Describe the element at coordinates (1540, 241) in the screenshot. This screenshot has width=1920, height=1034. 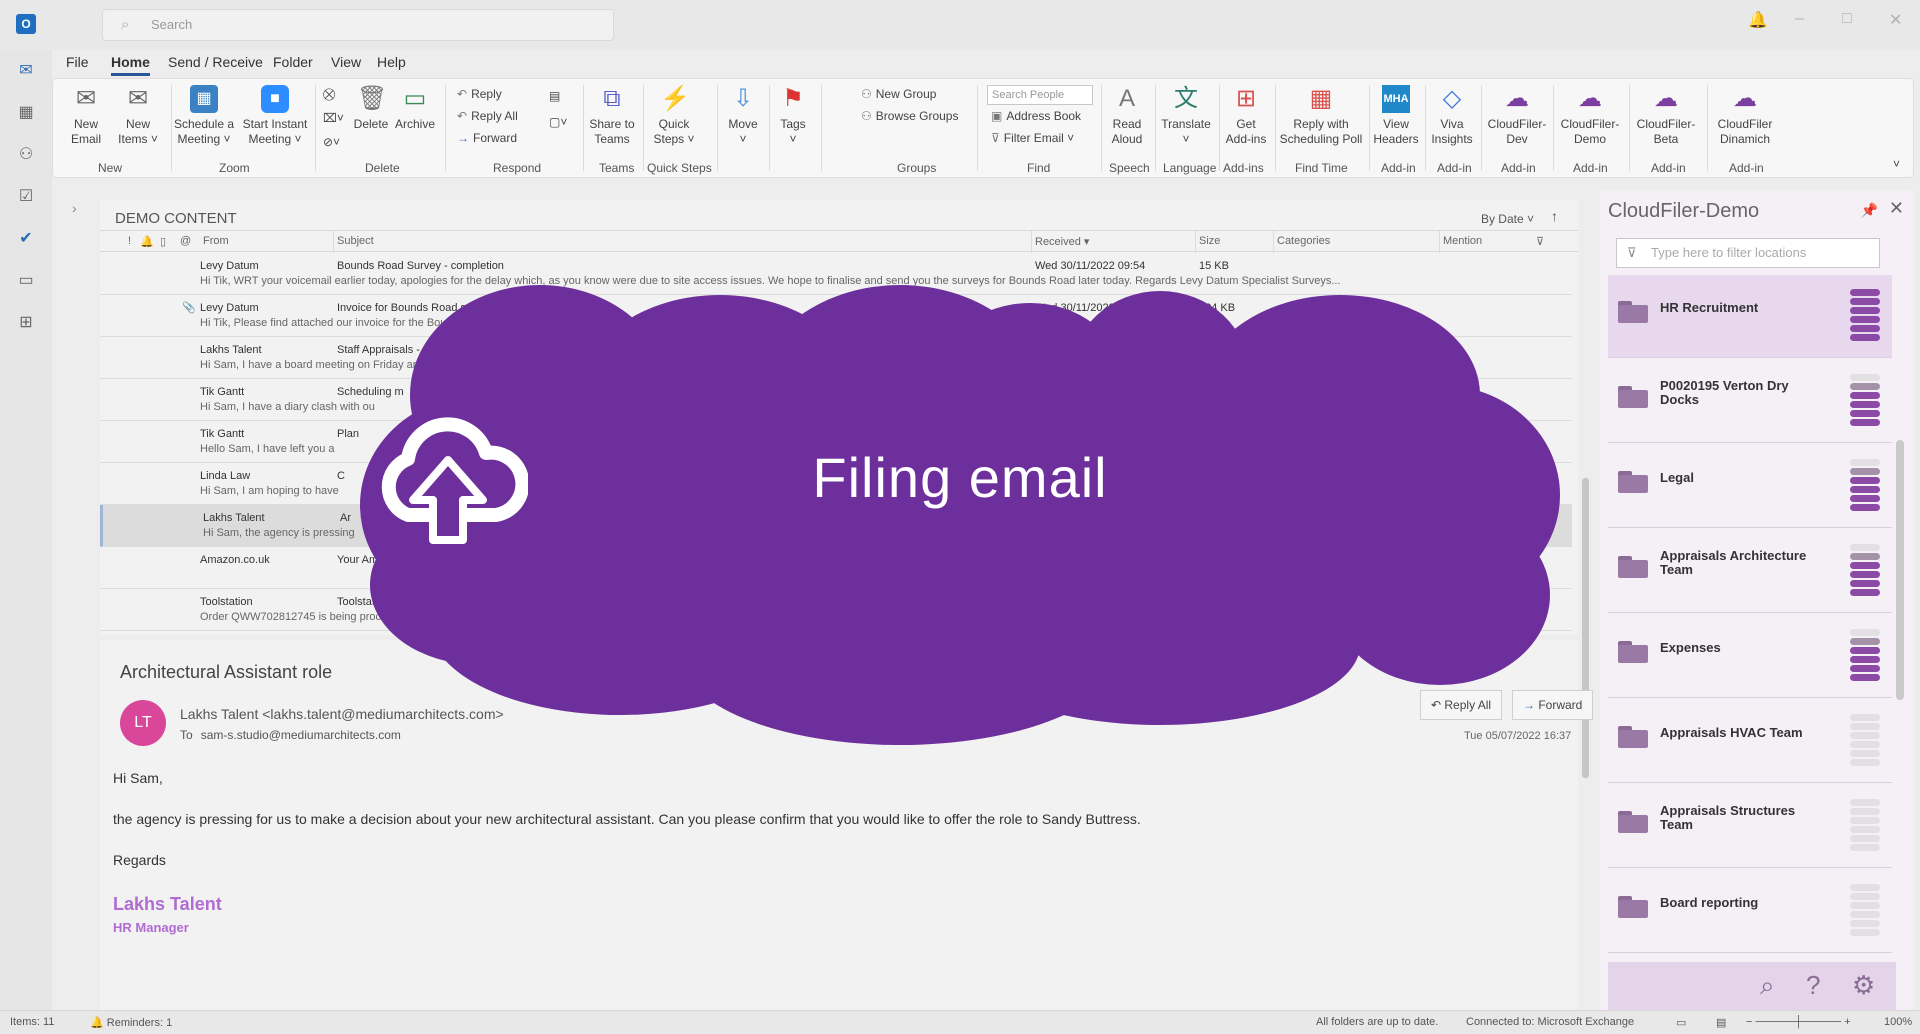
I see `filter-icon: ⊽` at that location.